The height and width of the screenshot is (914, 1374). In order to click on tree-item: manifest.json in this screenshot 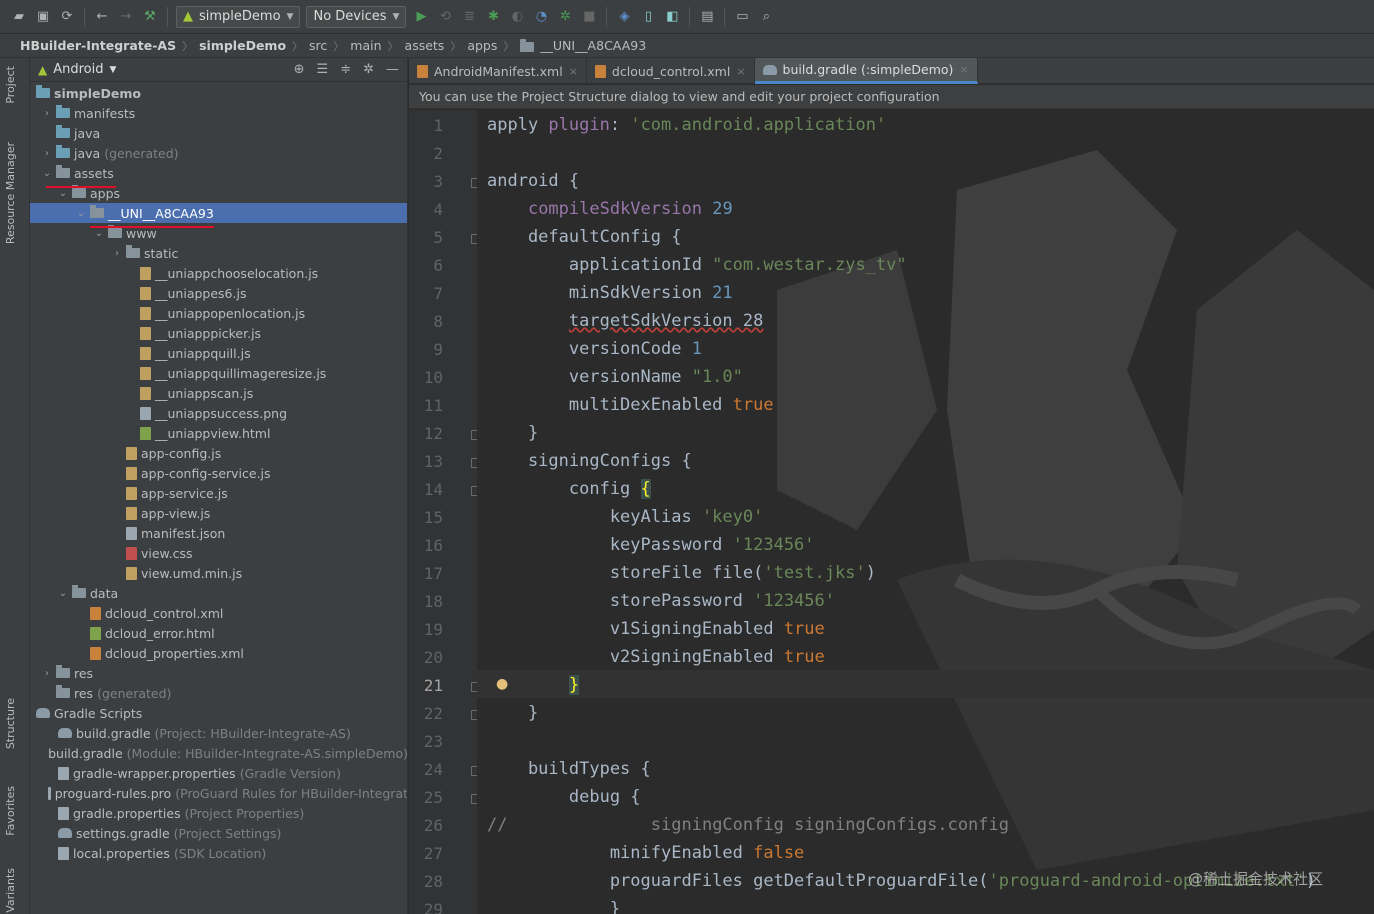, I will do `click(218, 533)`.